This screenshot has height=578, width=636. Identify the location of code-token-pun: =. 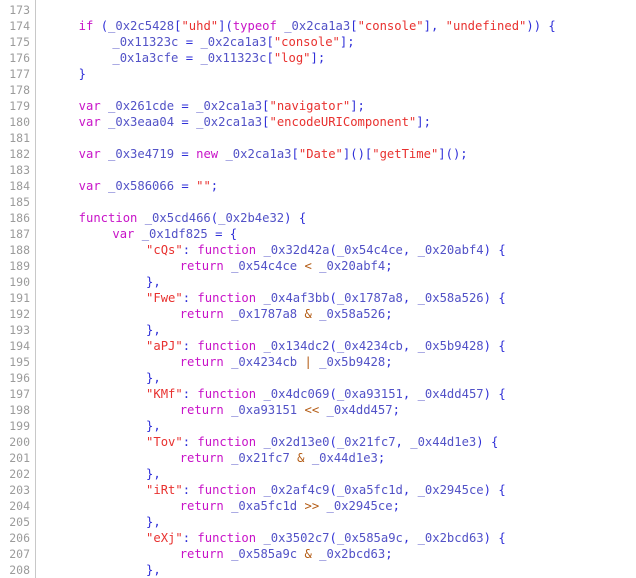
(189, 58).